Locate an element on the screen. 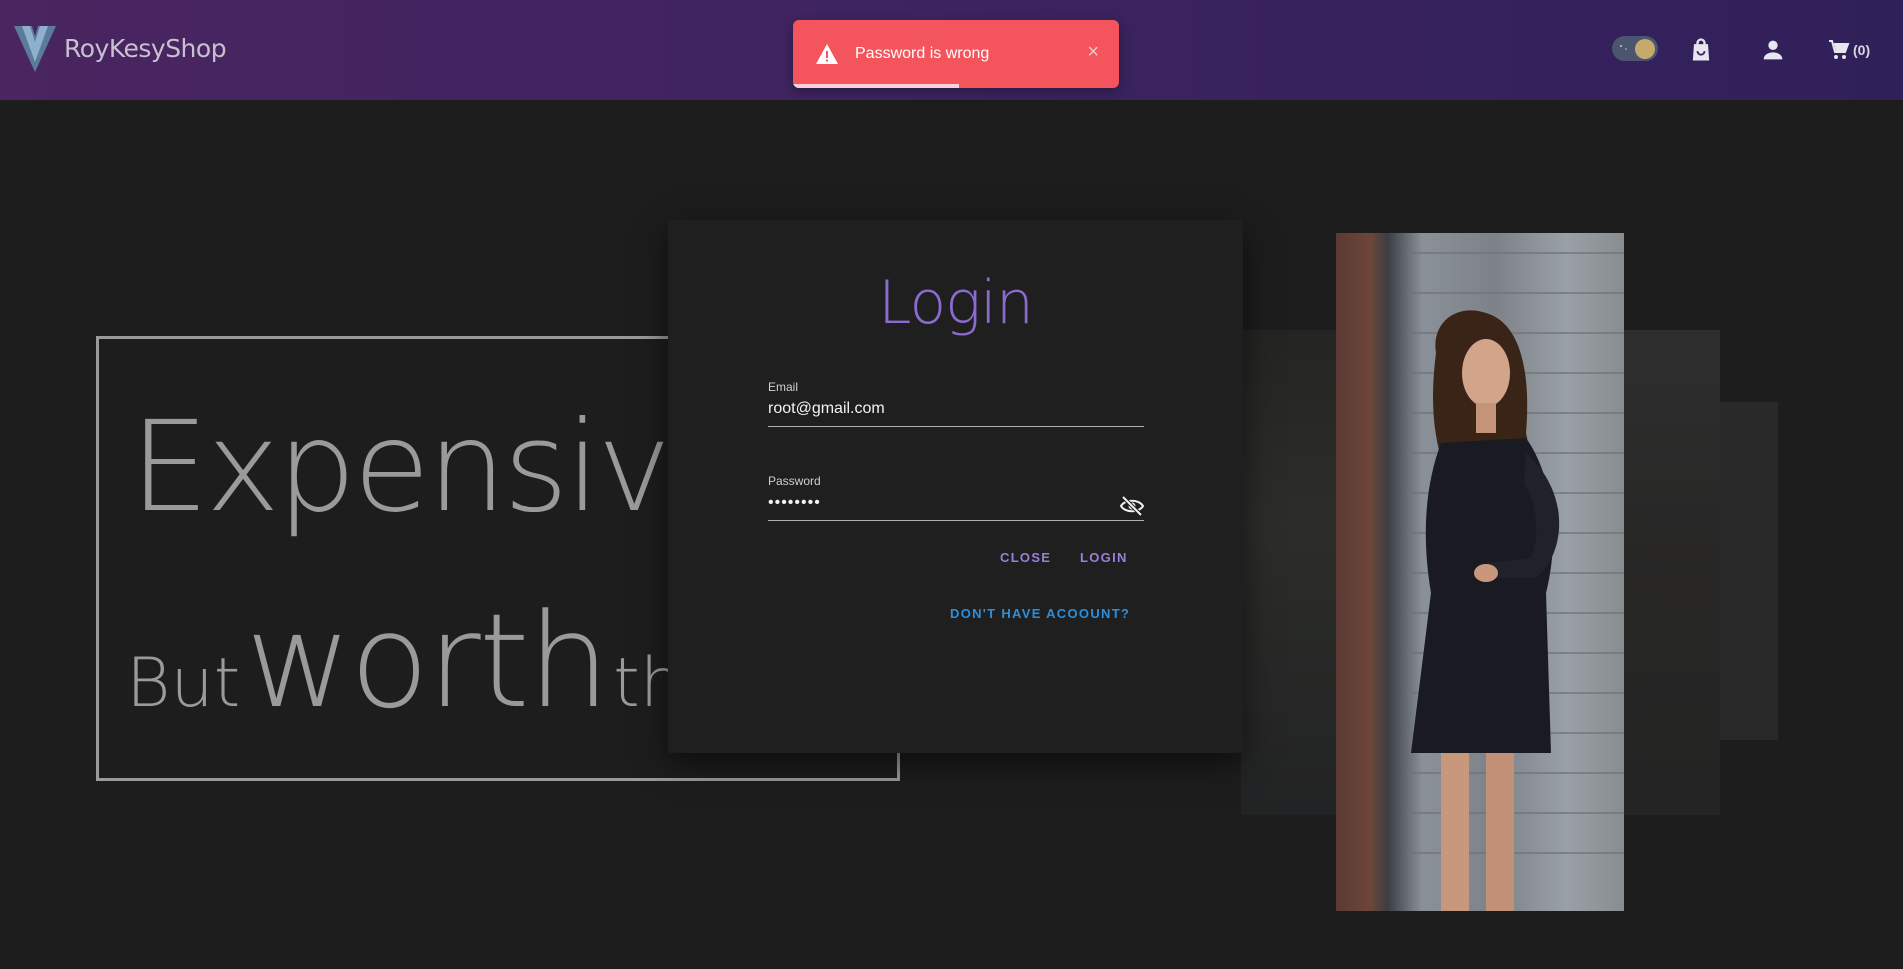 This screenshot has height=969, width=1903. toast-message: Password is wrong is located at coordinates (922, 53).